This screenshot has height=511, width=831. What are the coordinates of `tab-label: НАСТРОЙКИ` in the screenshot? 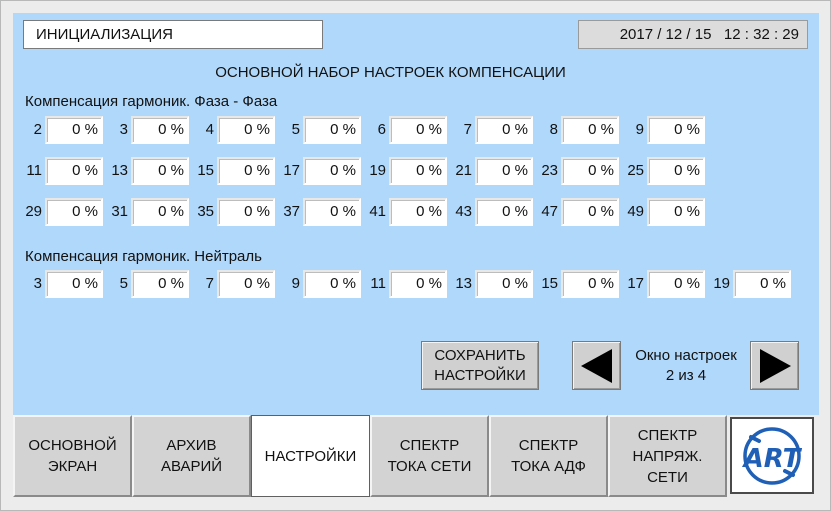 It's located at (311, 456).